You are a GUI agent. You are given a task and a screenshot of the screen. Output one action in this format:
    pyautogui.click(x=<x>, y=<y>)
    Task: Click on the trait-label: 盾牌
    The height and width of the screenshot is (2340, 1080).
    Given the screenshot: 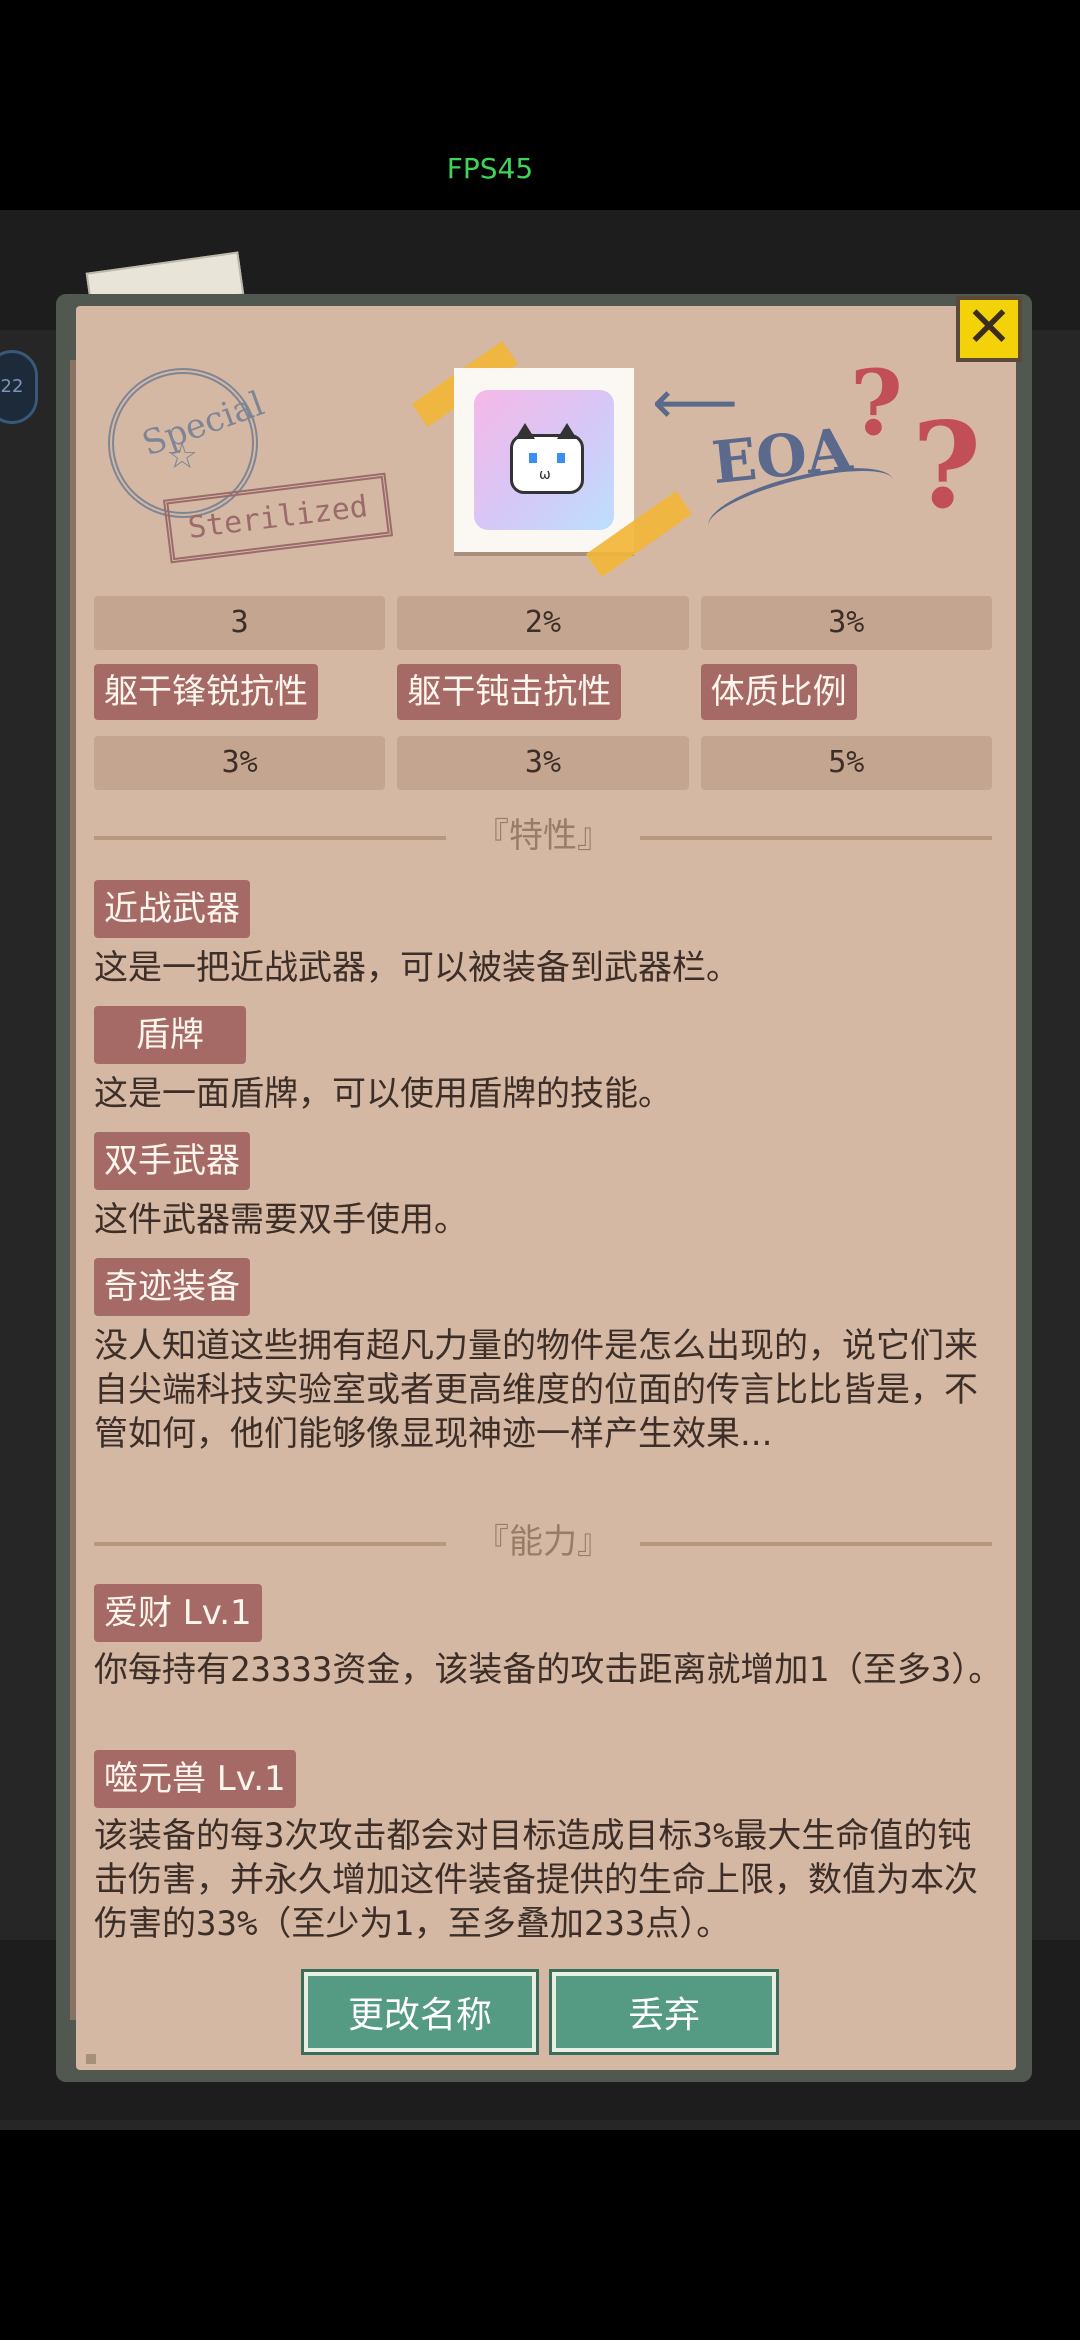 What is the action you would take?
    pyautogui.click(x=170, y=1035)
    